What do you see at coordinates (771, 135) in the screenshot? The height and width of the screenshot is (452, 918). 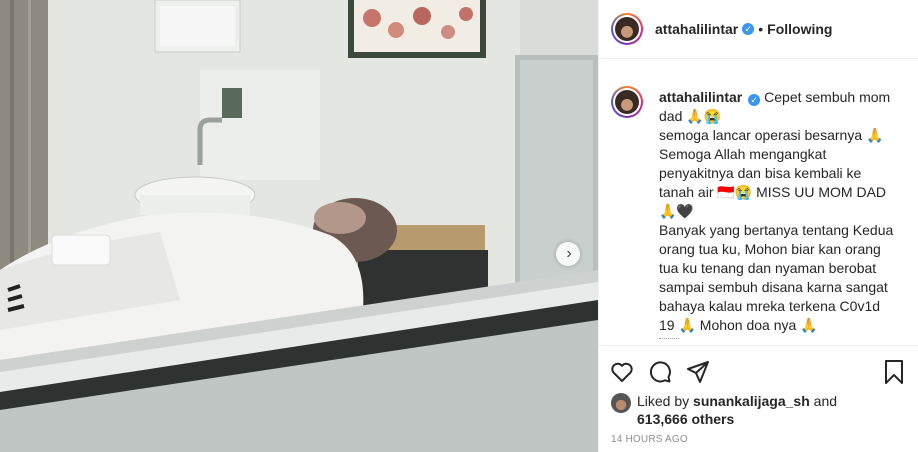 I see `caption-line: semoga lancar operasi besarnya 🙏` at bounding box center [771, 135].